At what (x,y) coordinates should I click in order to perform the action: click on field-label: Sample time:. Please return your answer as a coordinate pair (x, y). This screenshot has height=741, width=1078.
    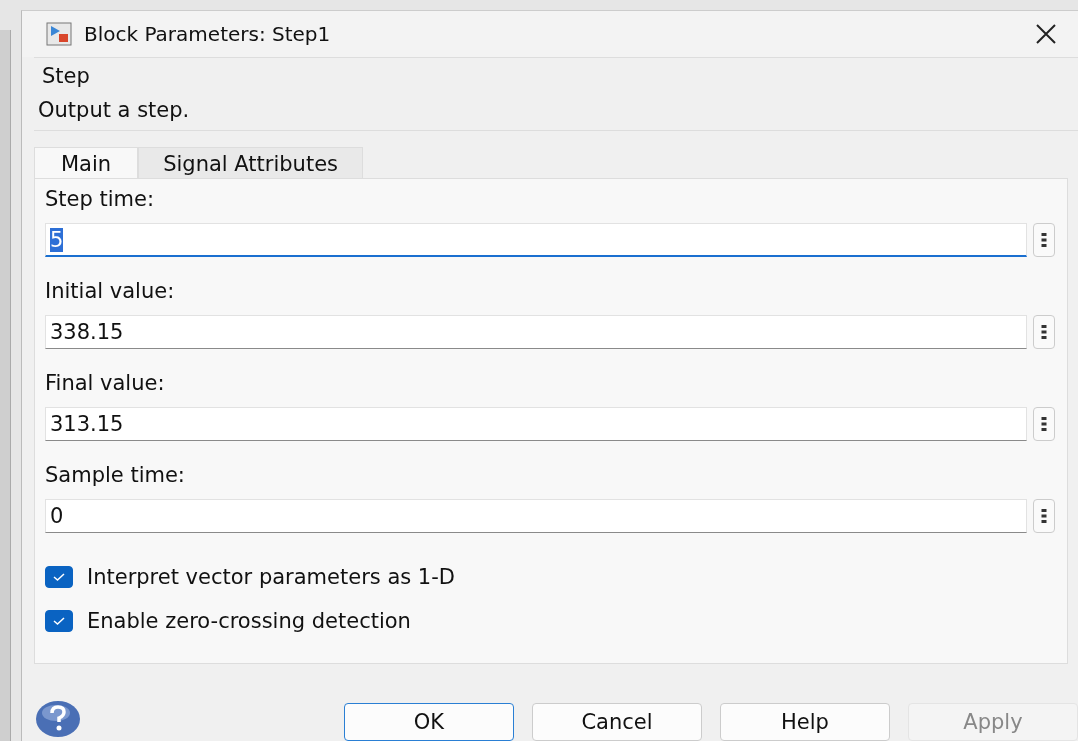
    Looking at the image, I should click on (115, 475).